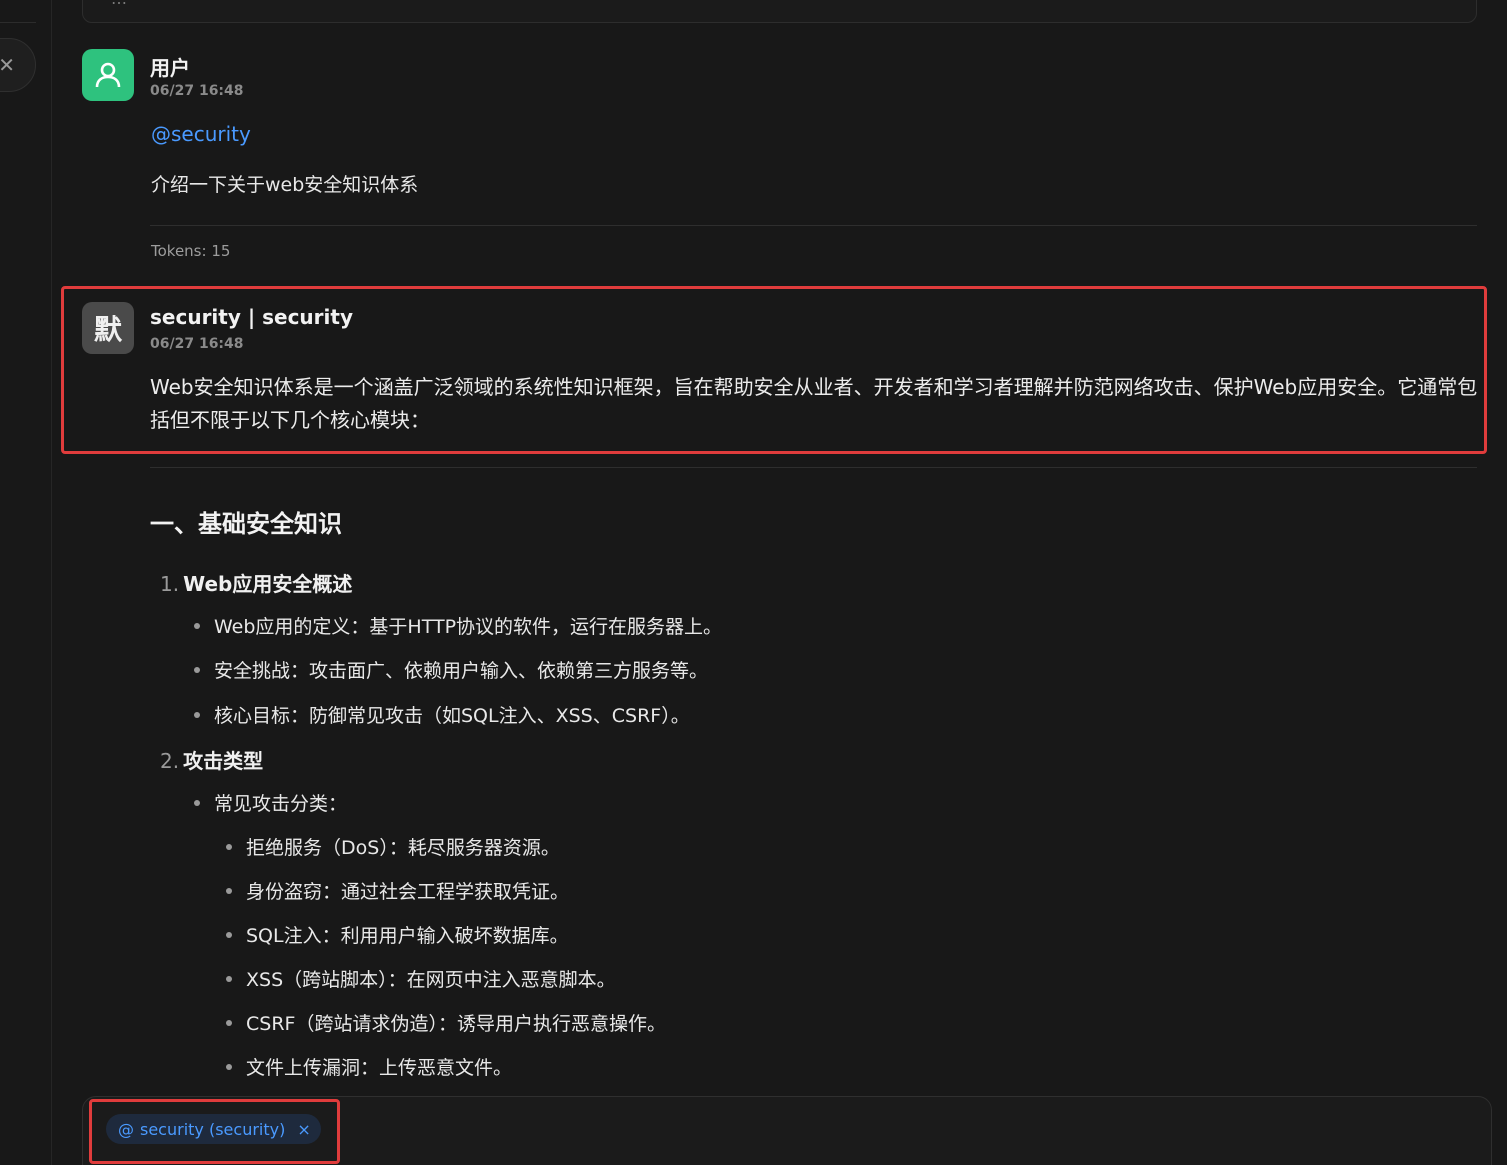 This screenshot has width=1507, height=1165. I want to click on list-item: 核心目标：防御常见攻击（如SQL注入、XSS、CSRF）。, so click(442, 714).